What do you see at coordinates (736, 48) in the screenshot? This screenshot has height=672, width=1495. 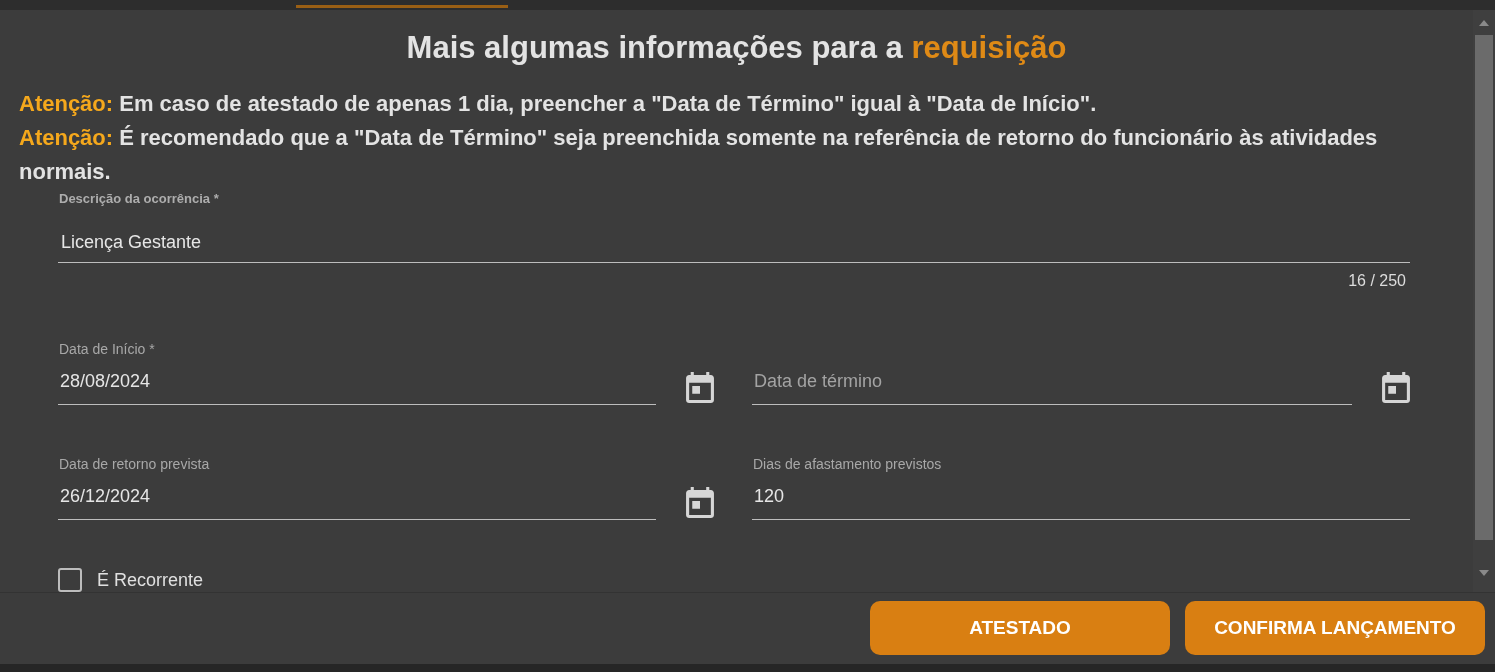 I see `dialog-title: Mais algumas informações para a requisição` at bounding box center [736, 48].